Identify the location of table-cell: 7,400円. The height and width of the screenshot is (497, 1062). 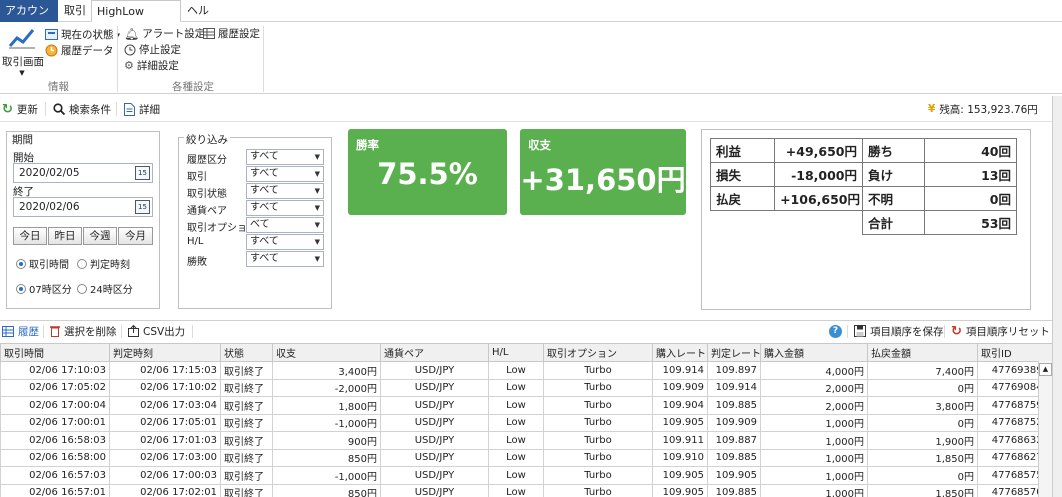
(922, 370).